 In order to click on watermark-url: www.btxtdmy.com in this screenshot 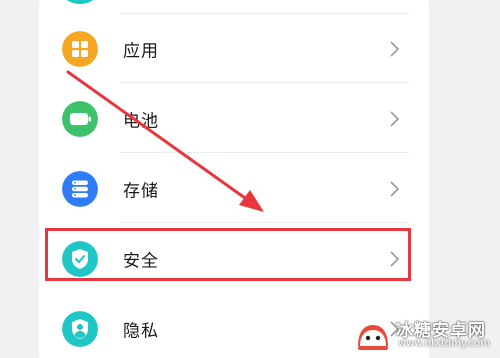, I will do `click(444, 343)`.